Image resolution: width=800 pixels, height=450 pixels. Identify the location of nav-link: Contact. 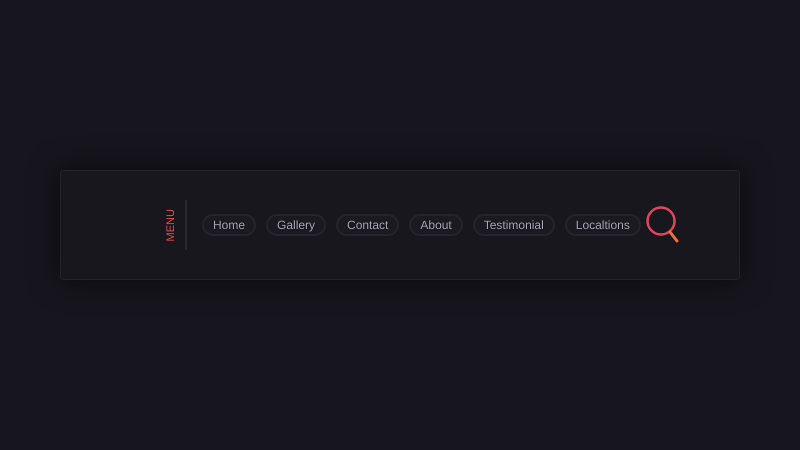
(368, 225).